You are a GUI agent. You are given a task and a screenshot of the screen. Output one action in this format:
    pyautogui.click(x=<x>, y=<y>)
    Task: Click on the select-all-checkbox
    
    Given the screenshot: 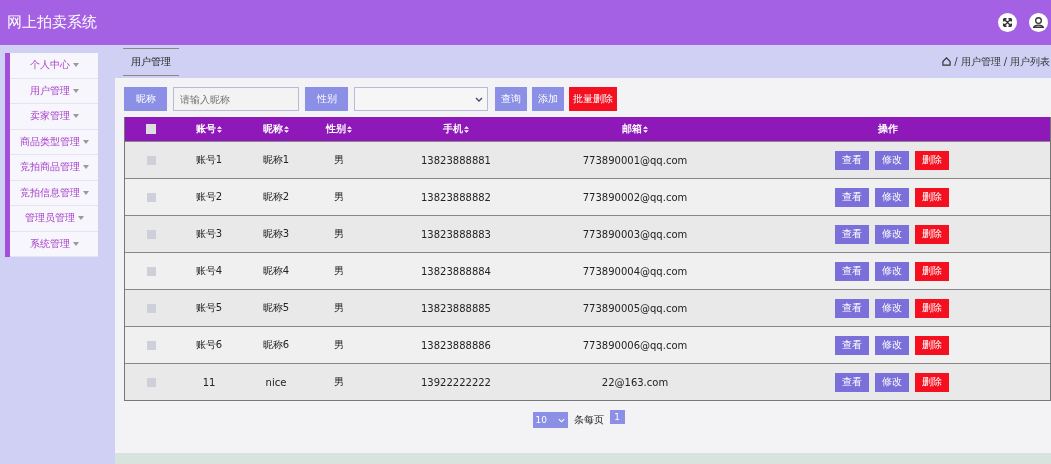 What is the action you would take?
    pyautogui.click(x=151, y=129)
    